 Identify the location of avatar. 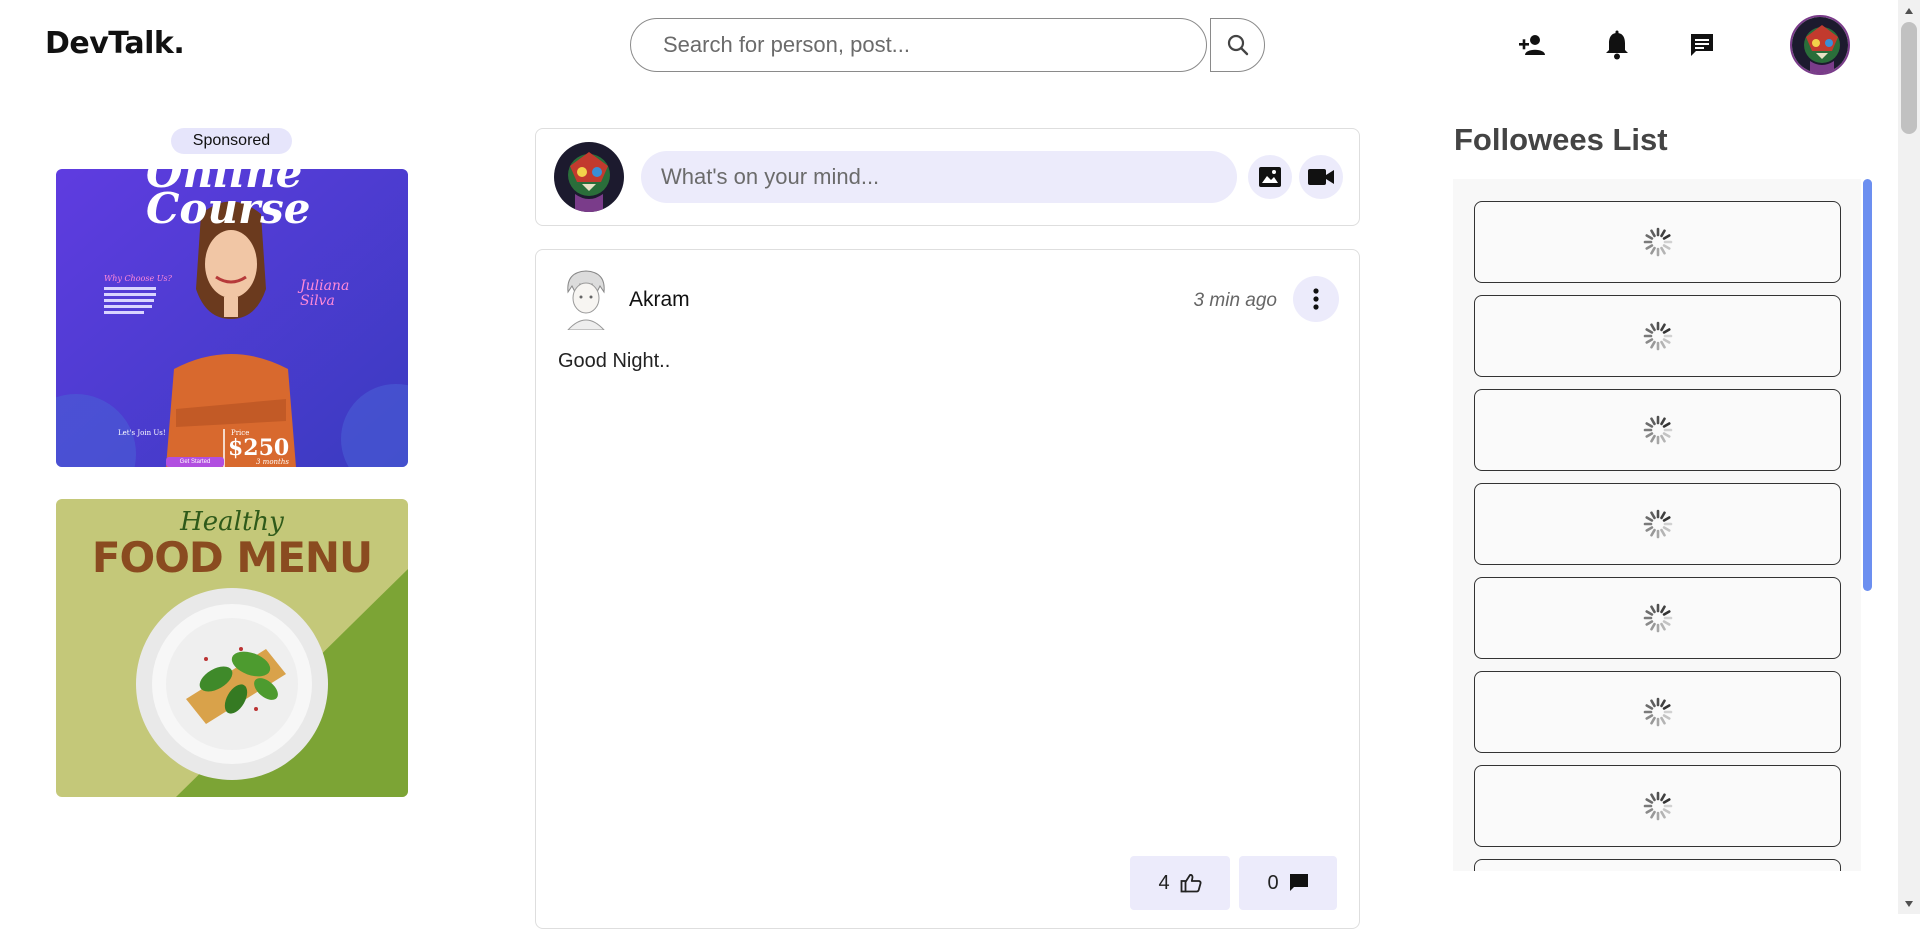
(1820, 45).